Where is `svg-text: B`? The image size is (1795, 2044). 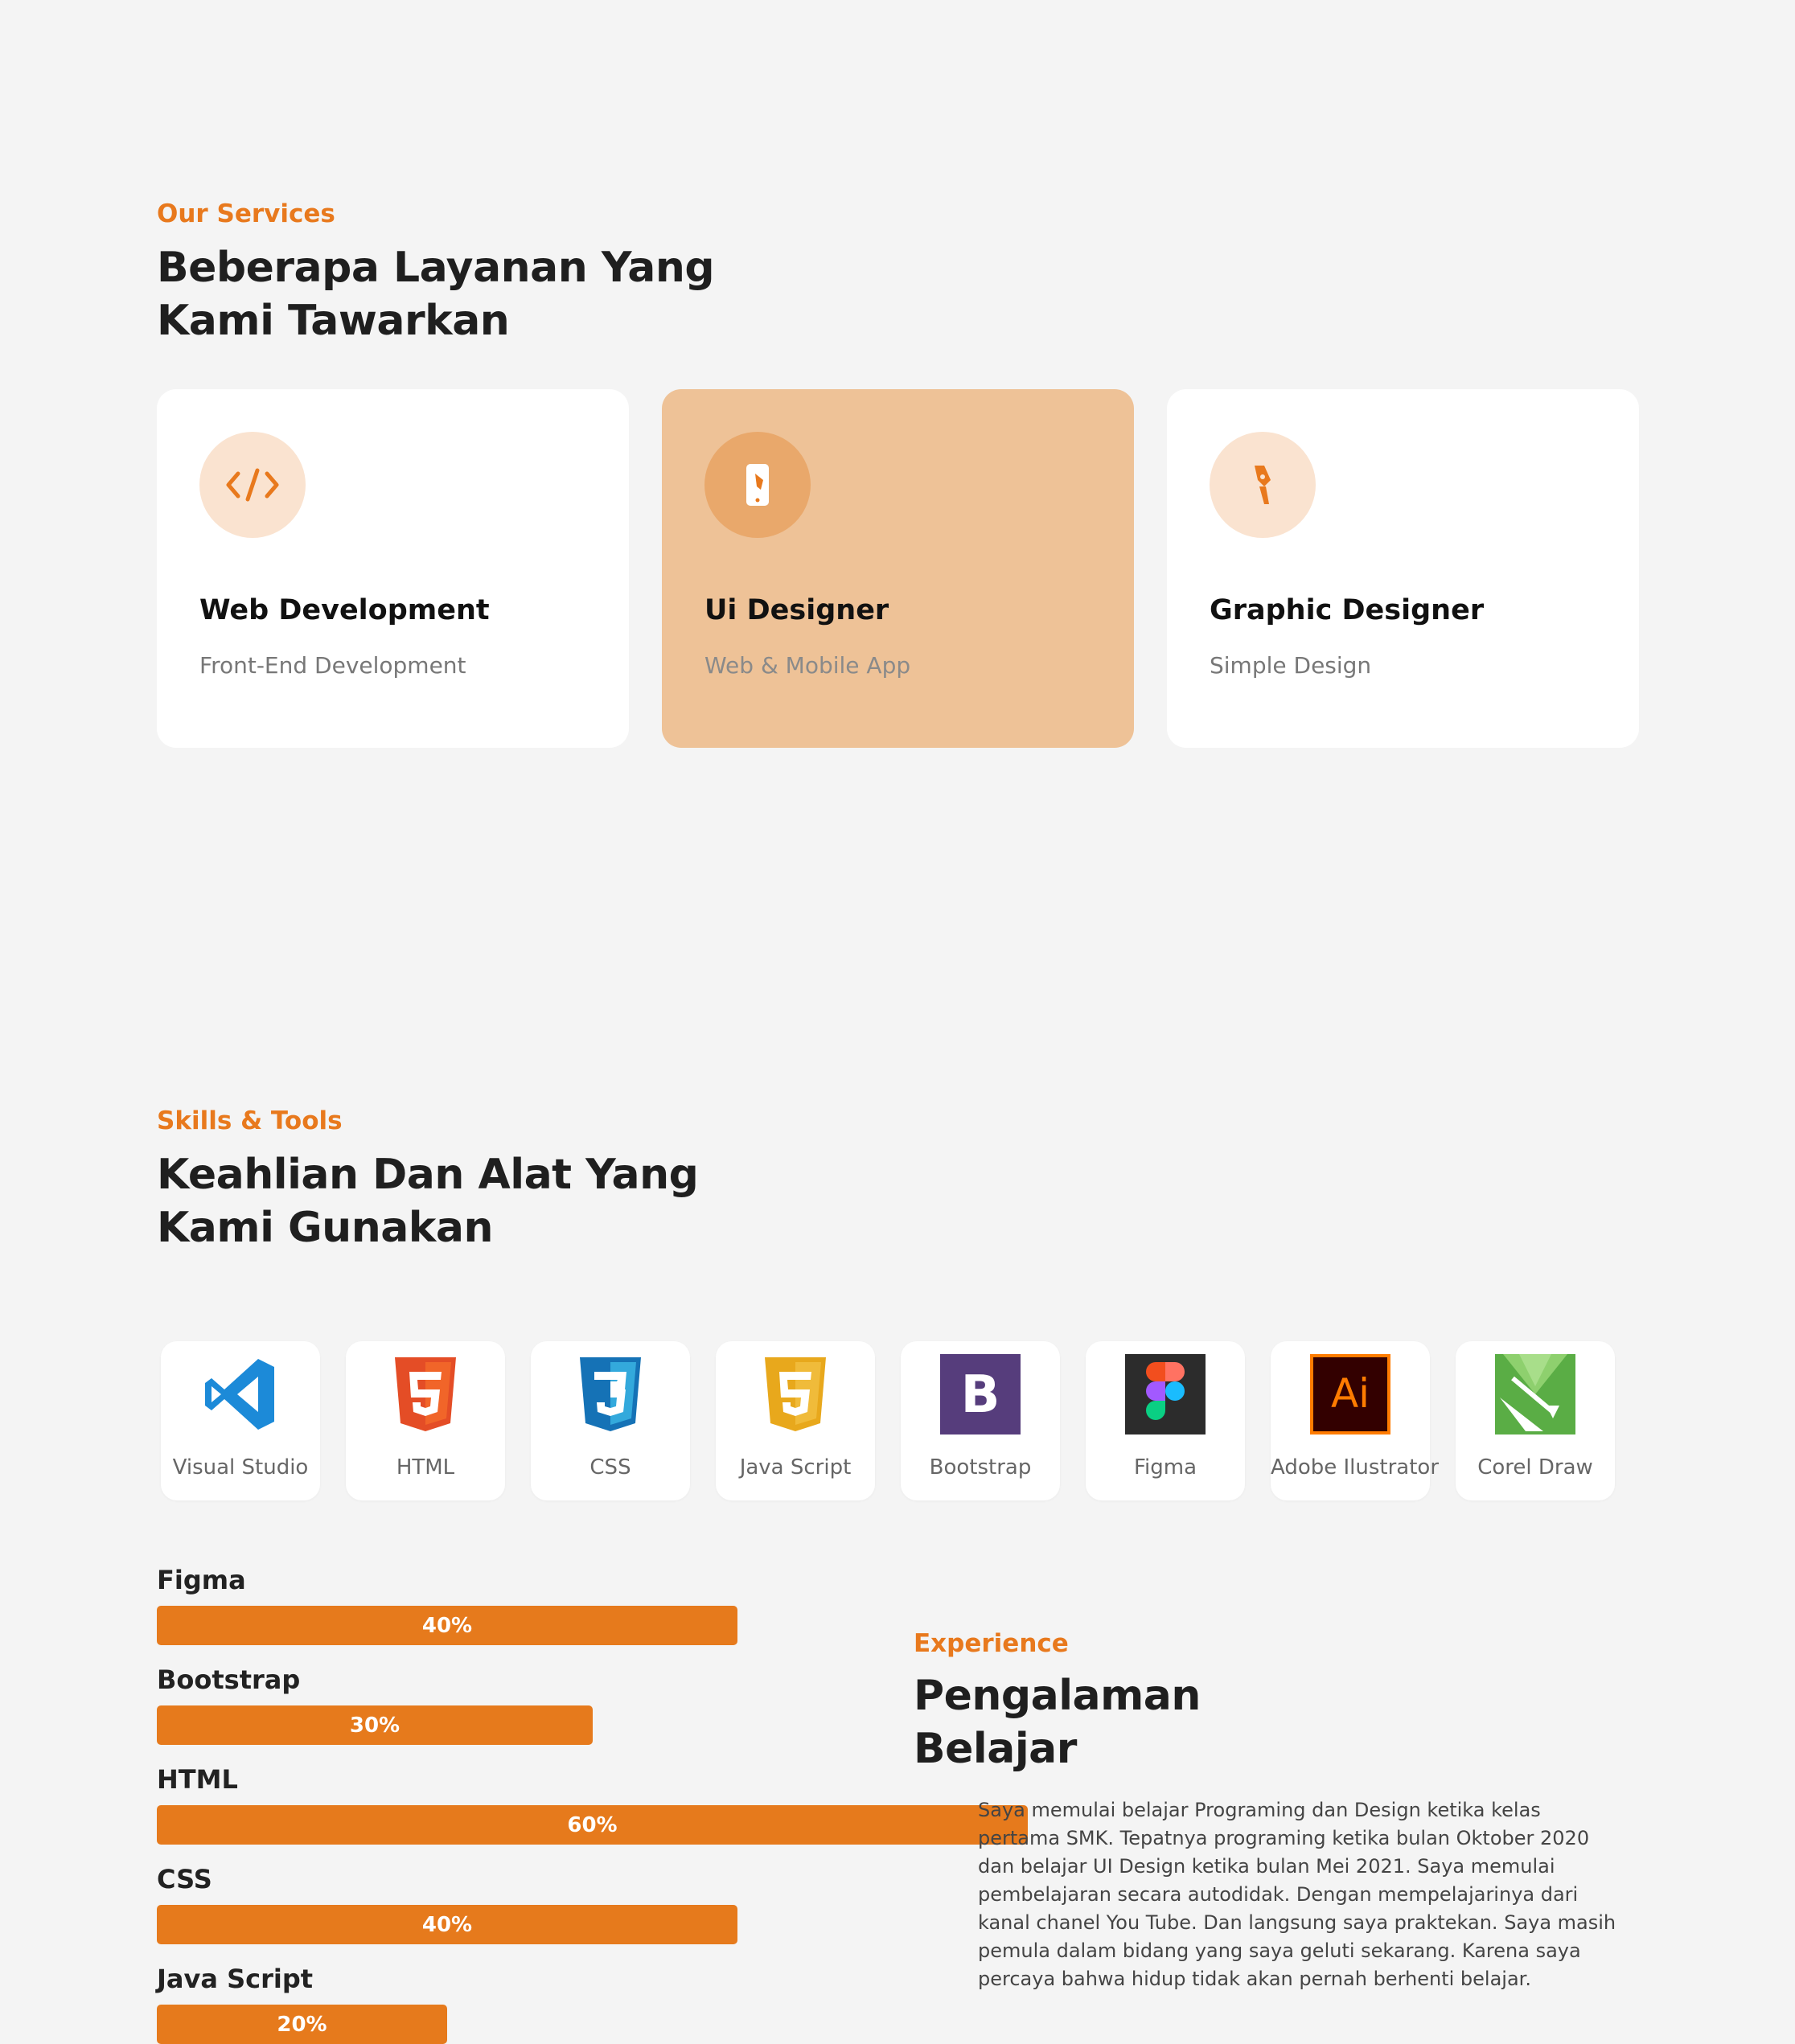
svg-text: B is located at coordinates (980, 1395).